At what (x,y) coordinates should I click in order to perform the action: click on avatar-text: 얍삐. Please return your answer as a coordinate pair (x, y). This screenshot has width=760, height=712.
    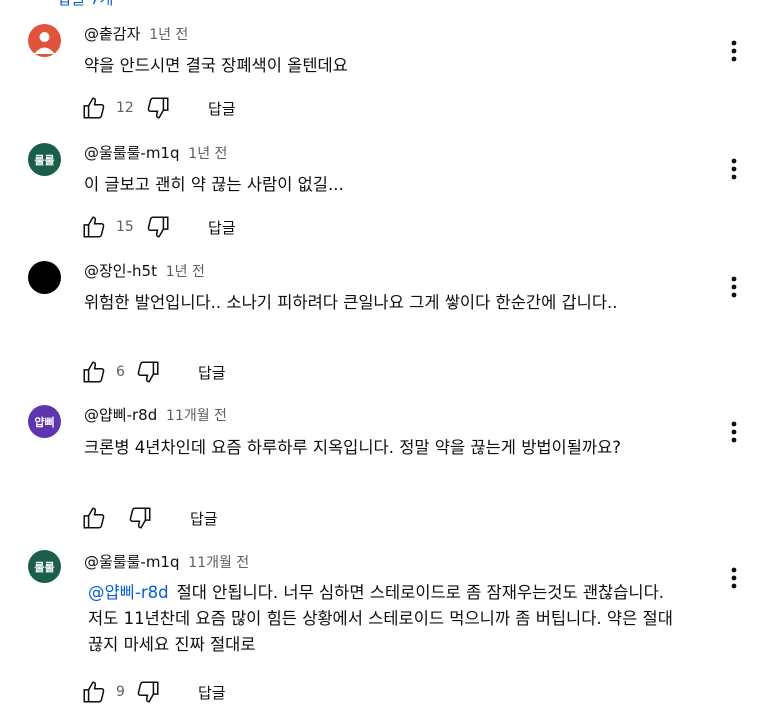
    Looking at the image, I should click on (44, 422).